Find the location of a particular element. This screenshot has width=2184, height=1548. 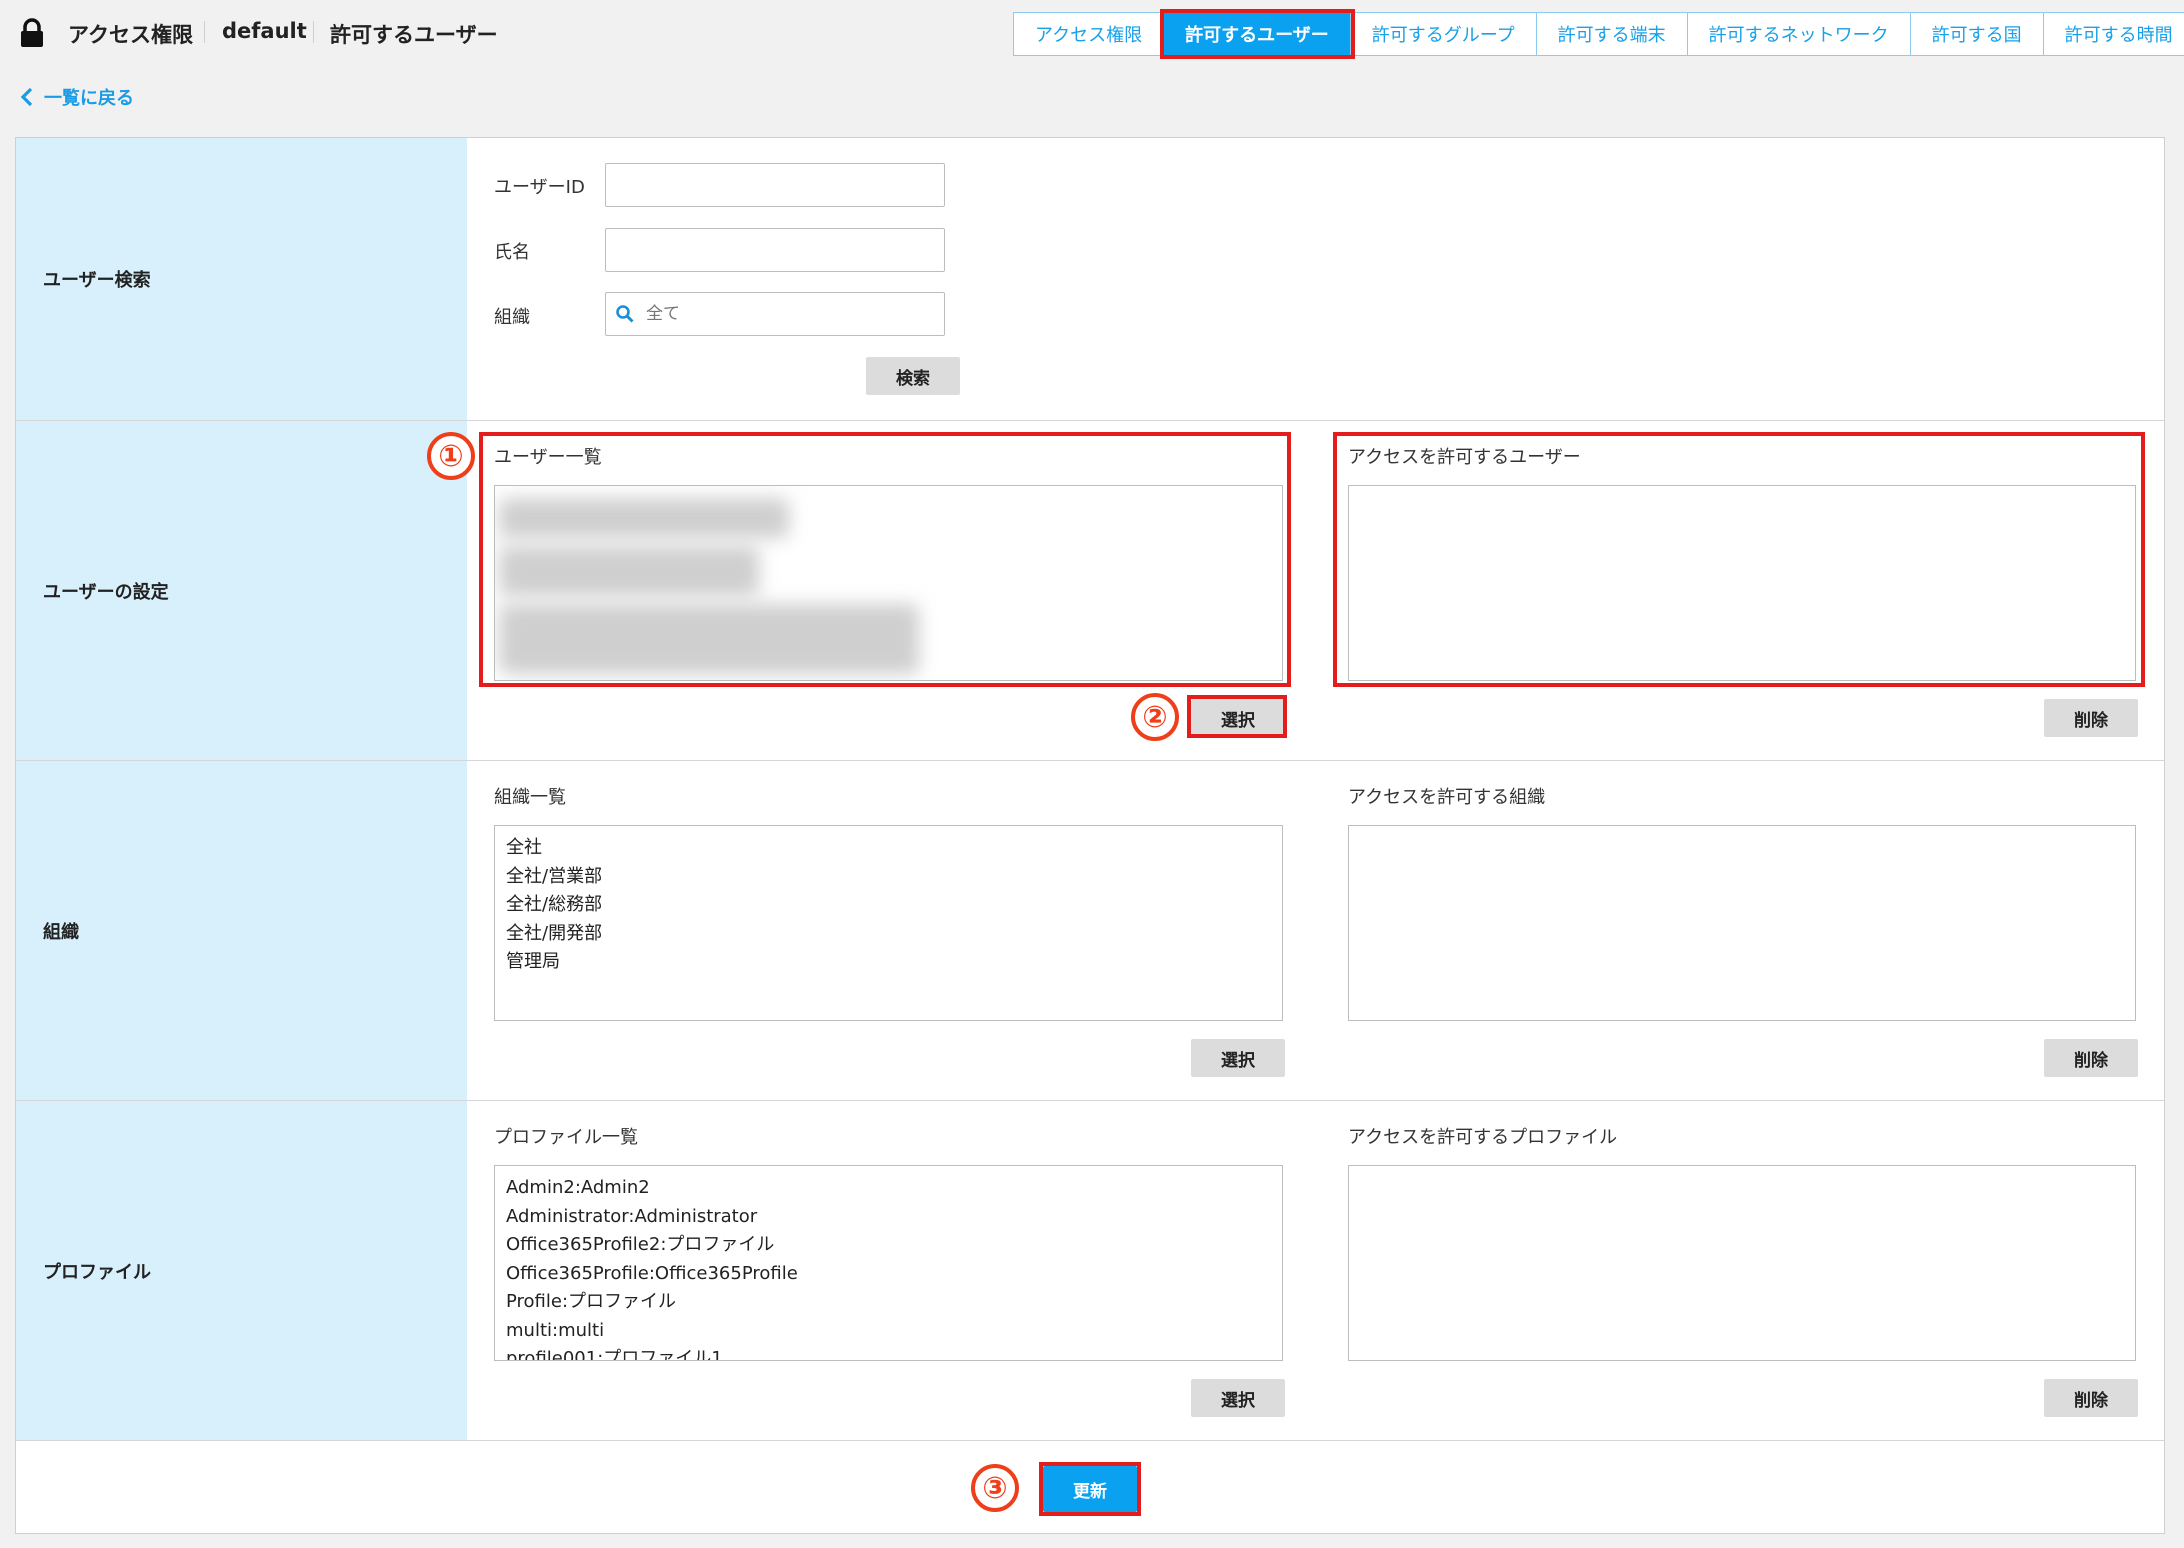

tab-allowed-countries: 許可する国 is located at coordinates (1977, 34).